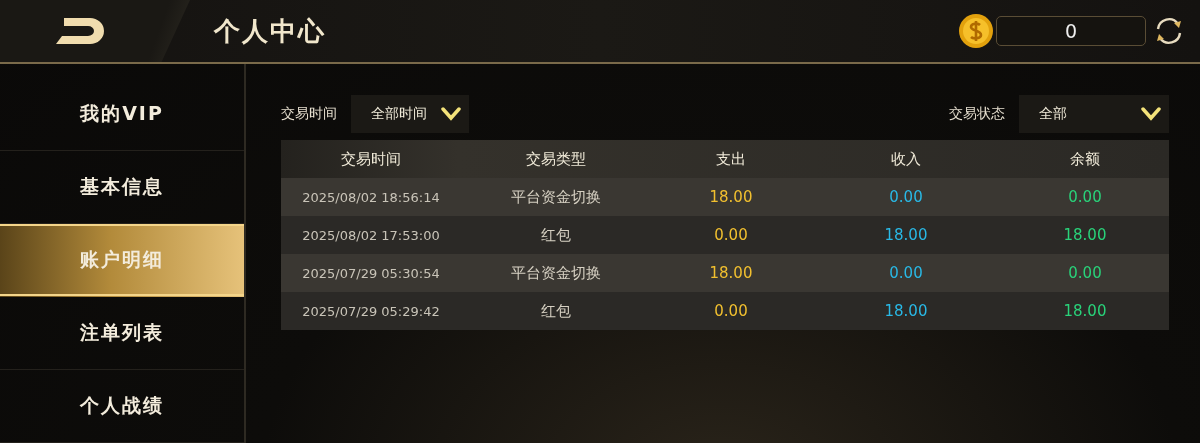 The height and width of the screenshot is (443, 1200). I want to click on filter-label: 交易状态, so click(977, 114).